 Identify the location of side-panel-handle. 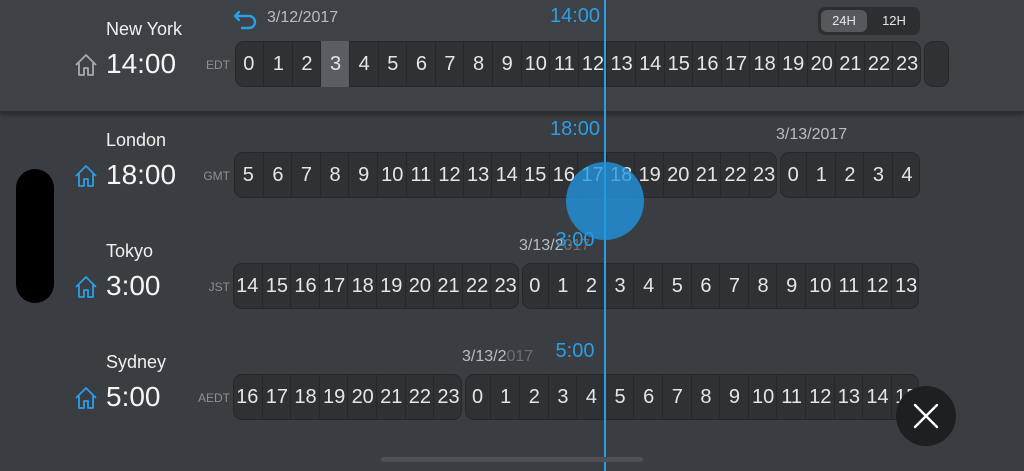
(35, 236).